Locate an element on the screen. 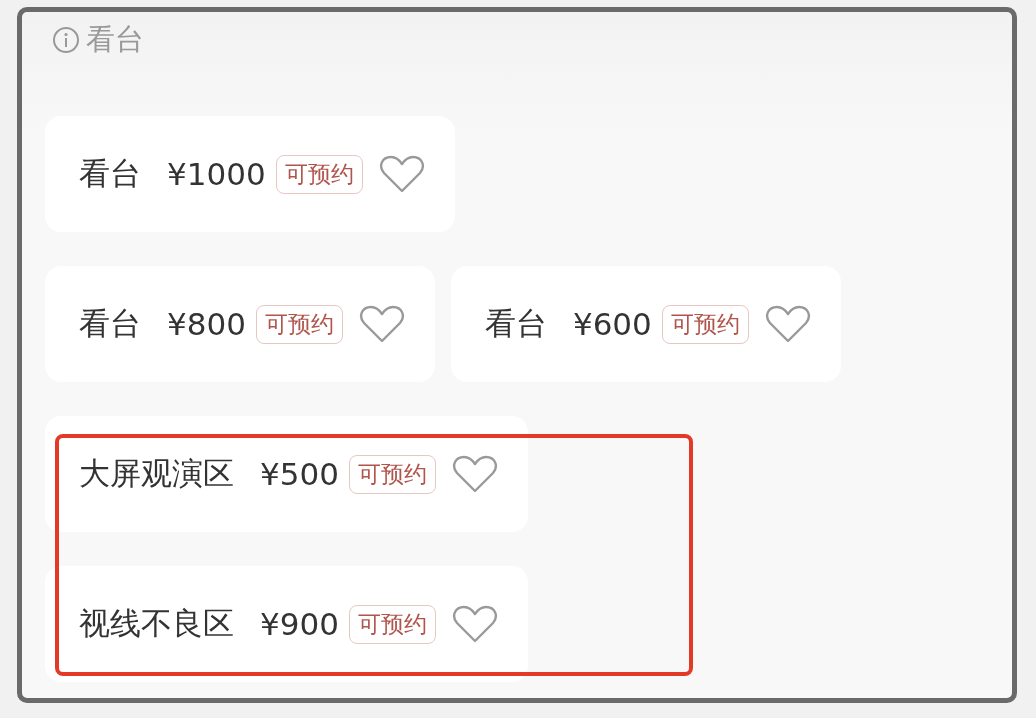 The height and width of the screenshot is (718, 1036). seat-card: 看台 ¥1000 可预约 is located at coordinates (250, 174).